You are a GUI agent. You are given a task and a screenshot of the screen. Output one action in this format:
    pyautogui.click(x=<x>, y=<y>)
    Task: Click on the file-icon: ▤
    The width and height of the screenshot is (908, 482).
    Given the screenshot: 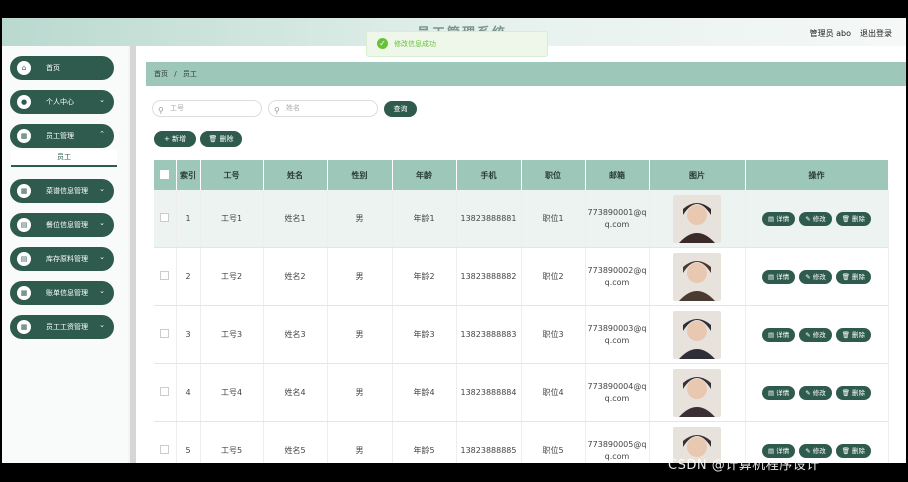 What is the action you would take?
    pyautogui.click(x=24, y=225)
    